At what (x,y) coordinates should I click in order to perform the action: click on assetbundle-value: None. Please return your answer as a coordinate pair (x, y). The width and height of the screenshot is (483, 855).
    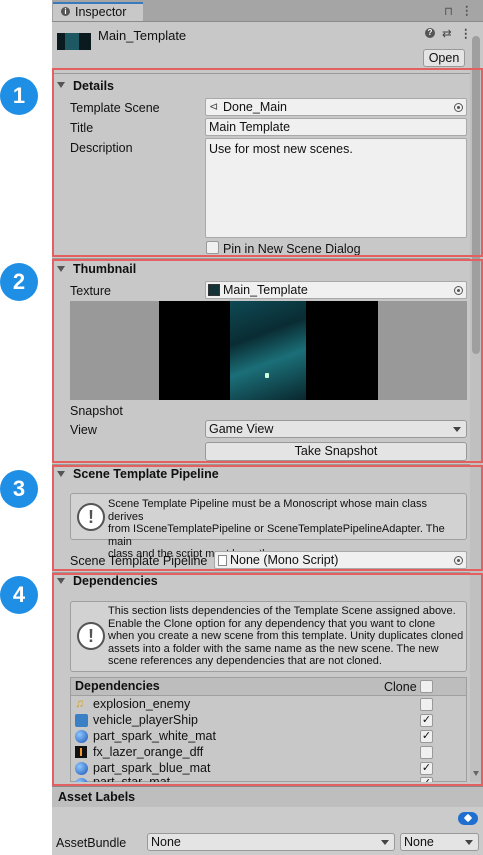
    Looking at the image, I should click on (166, 842).